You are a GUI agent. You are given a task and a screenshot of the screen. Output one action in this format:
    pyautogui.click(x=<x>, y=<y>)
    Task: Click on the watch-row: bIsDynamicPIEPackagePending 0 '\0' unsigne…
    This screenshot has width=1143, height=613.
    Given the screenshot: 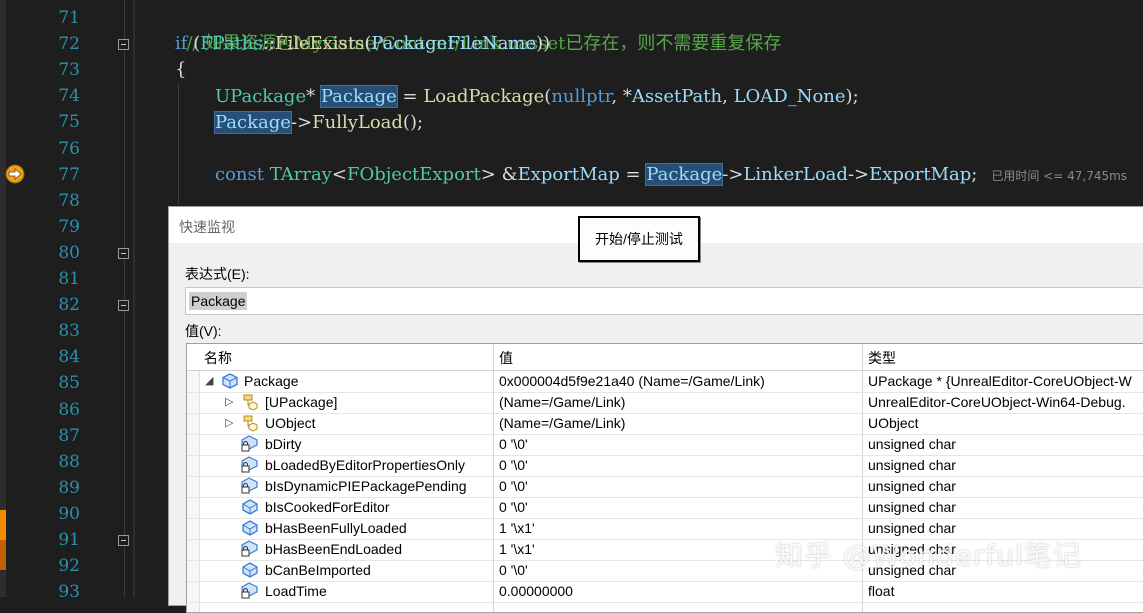 What is the action you would take?
    pyautogui.click(x=665, y=487)
    